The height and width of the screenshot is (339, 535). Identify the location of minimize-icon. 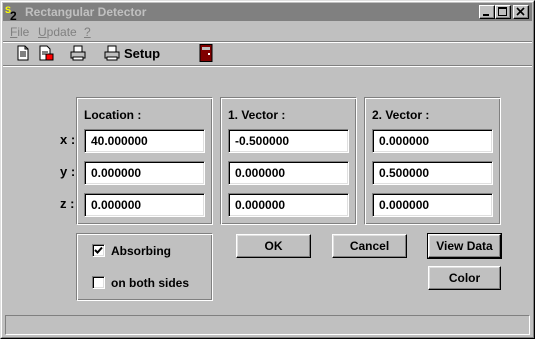
(486, 15).